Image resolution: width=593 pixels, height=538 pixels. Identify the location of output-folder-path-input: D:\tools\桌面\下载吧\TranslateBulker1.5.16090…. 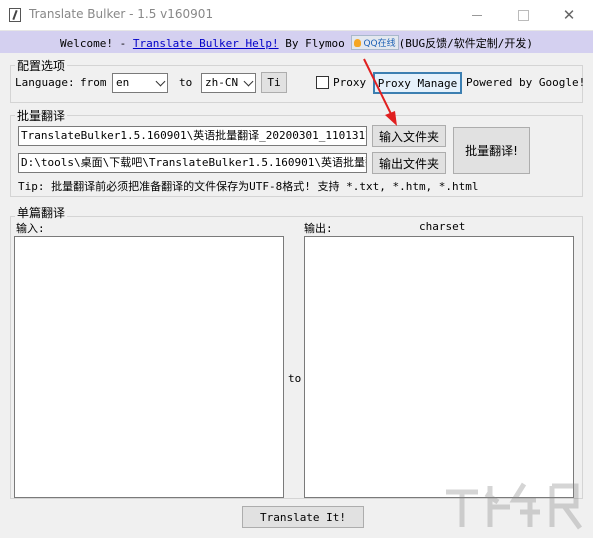
(192, 163).